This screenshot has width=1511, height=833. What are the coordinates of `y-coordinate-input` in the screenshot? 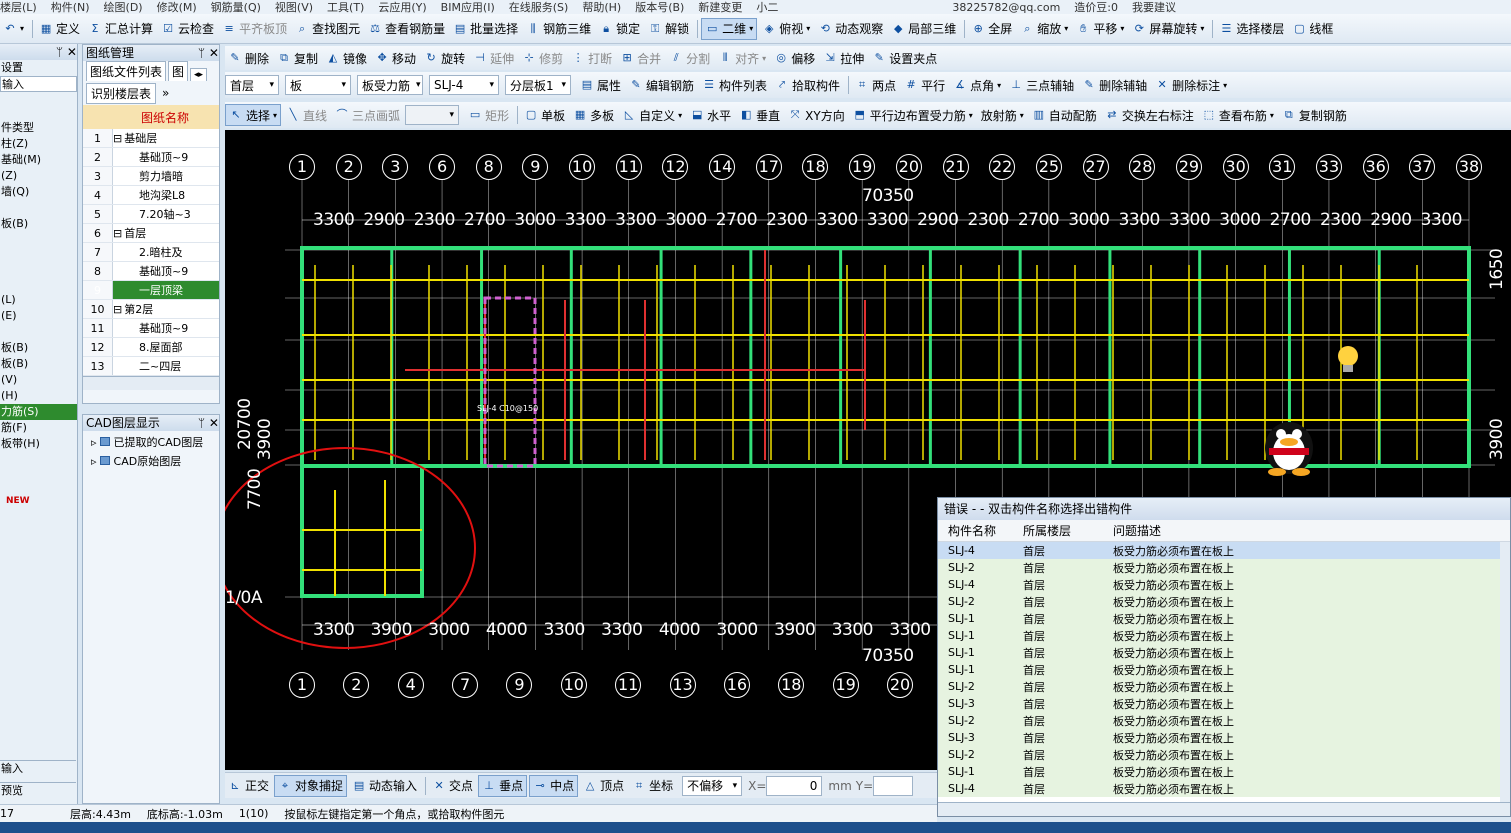 It's located at (893, 785).